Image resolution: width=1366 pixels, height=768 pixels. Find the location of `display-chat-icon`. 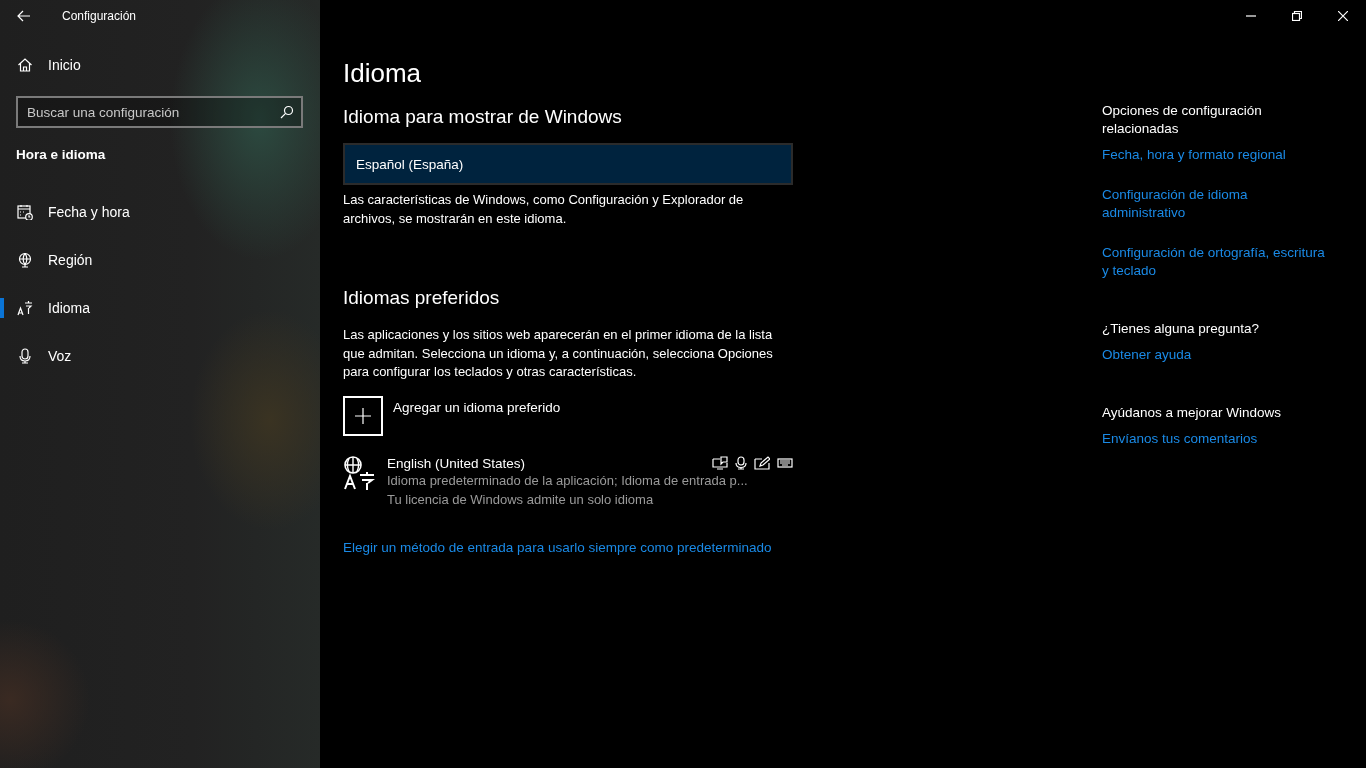

display-chat-icon is located at coordinates (720, 463).